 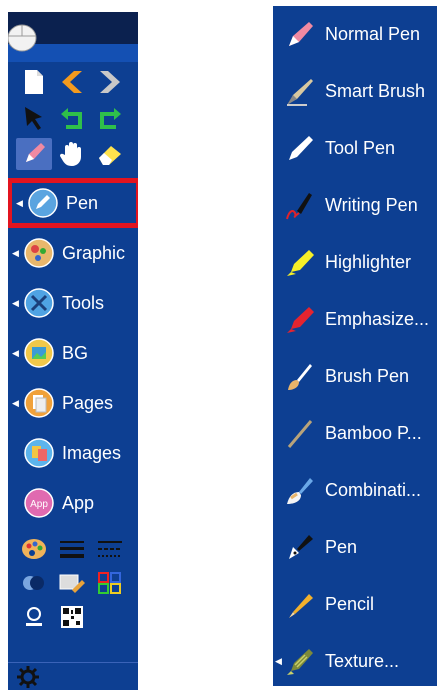 I want to click on menu-item-label: Graphic, so click(x=94, y=252).